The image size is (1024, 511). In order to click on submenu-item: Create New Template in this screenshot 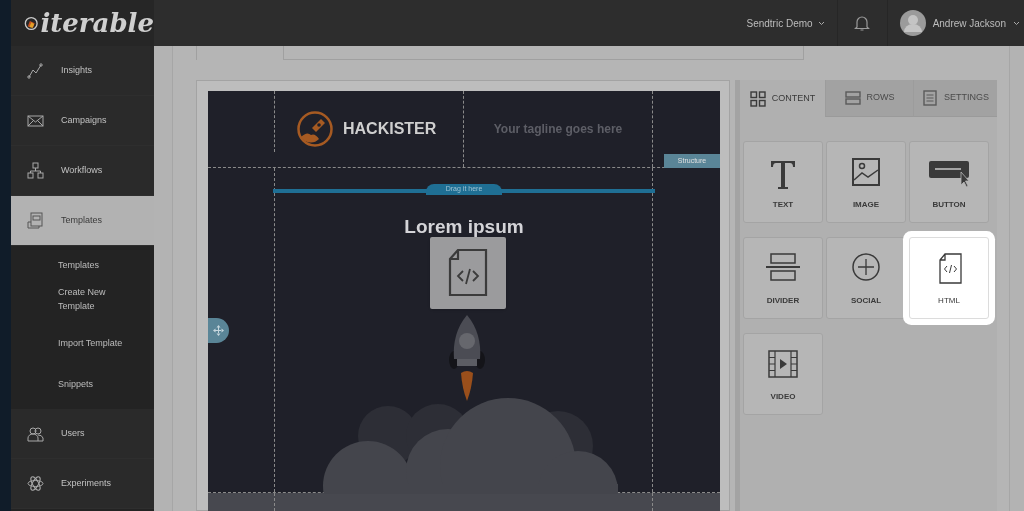, I will do `click(82, 299)`.